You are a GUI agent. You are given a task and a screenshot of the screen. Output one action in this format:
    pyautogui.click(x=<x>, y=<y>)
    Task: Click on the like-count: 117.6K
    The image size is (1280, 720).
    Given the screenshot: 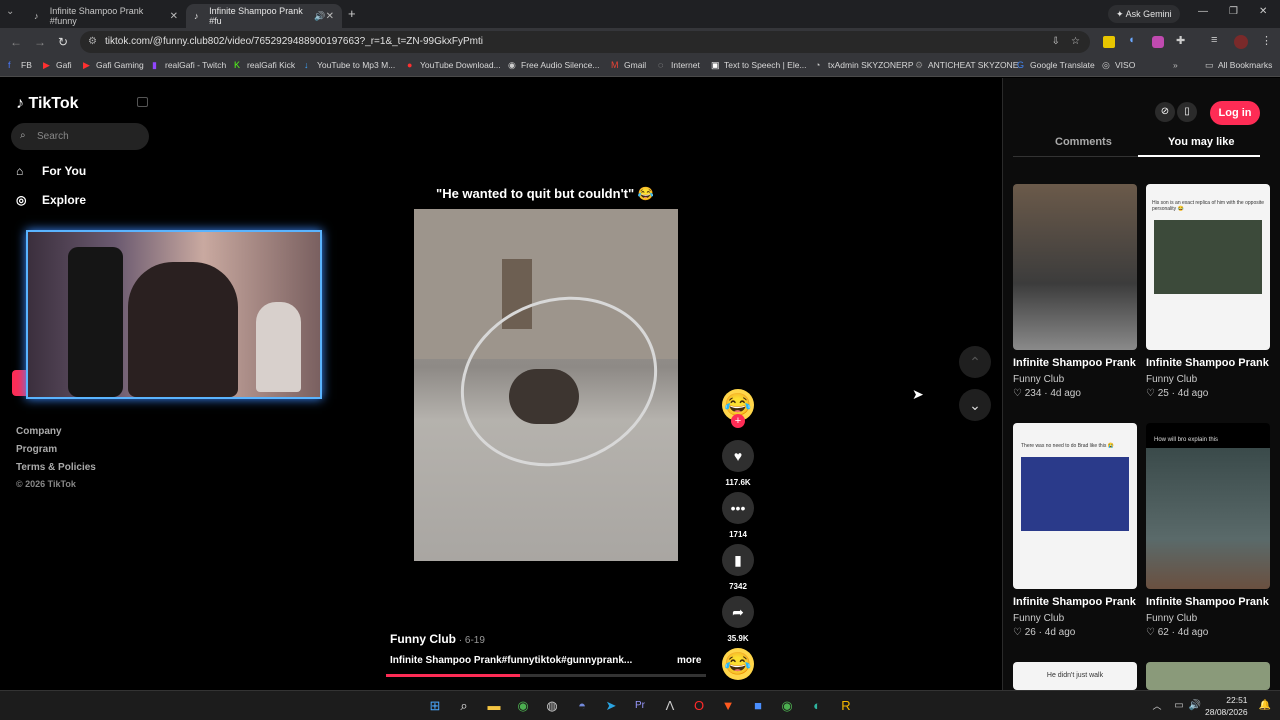 What is the action you would take?
    pyautogui.click(x=738, y=482)
    